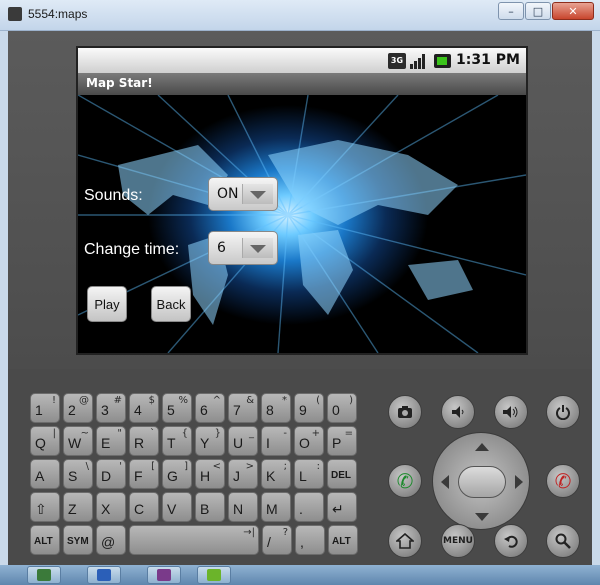 The height and width of the screenshot is (585, 600). Describe the element at coordinates (563, 541) in the screenshot. I see `search-button` at that location.